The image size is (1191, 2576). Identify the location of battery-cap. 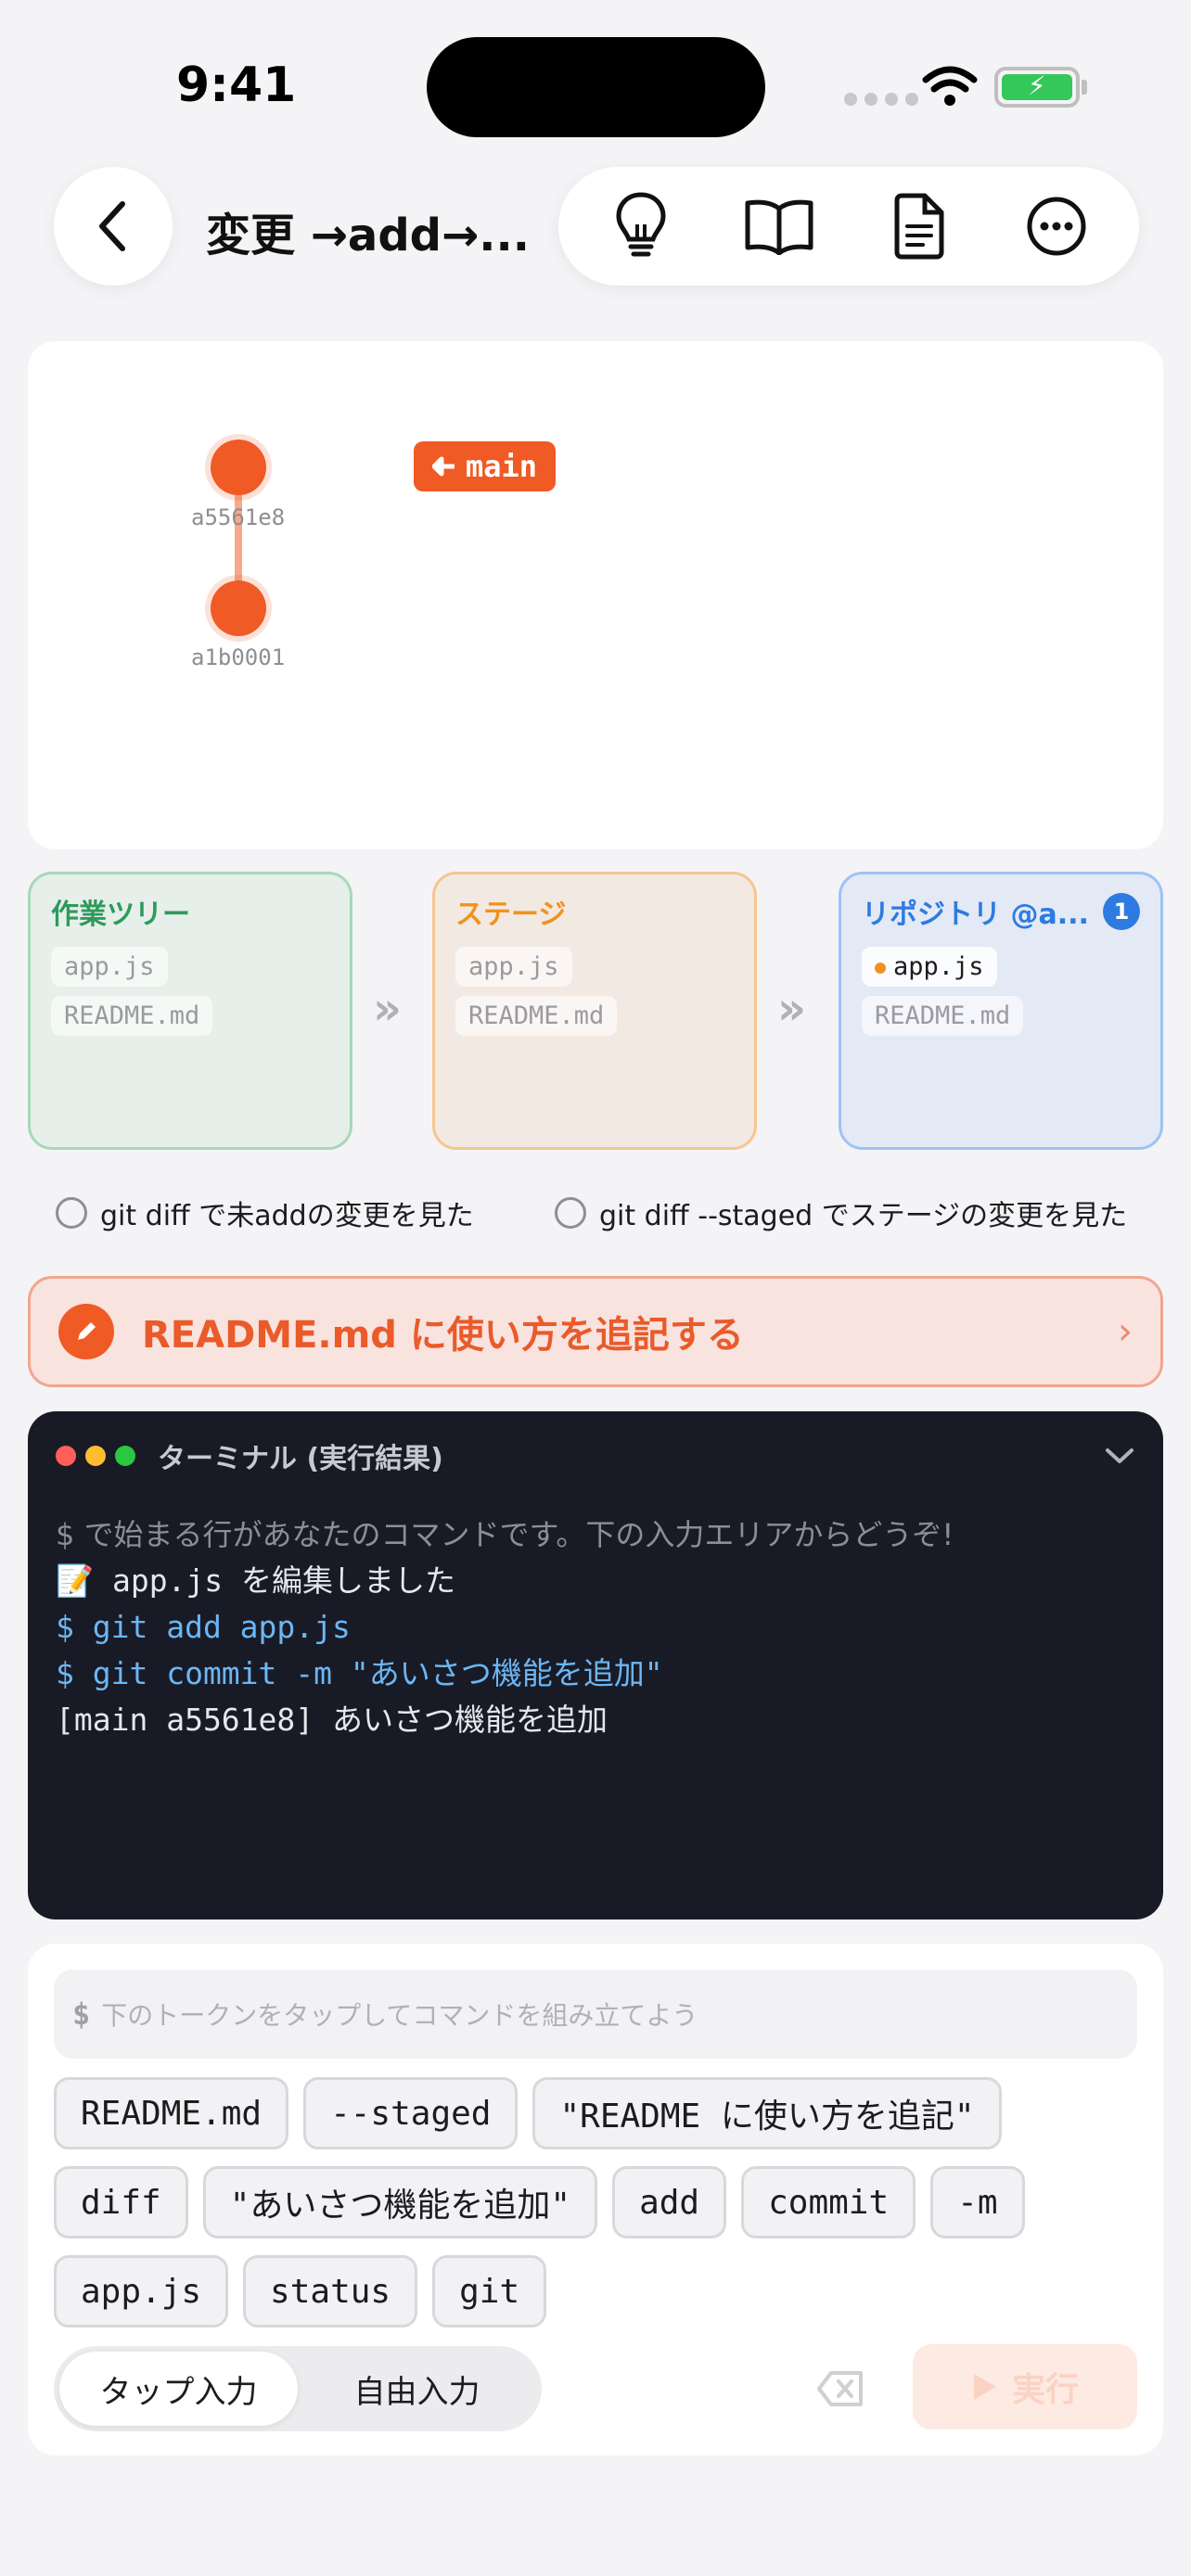
(1084, 87).